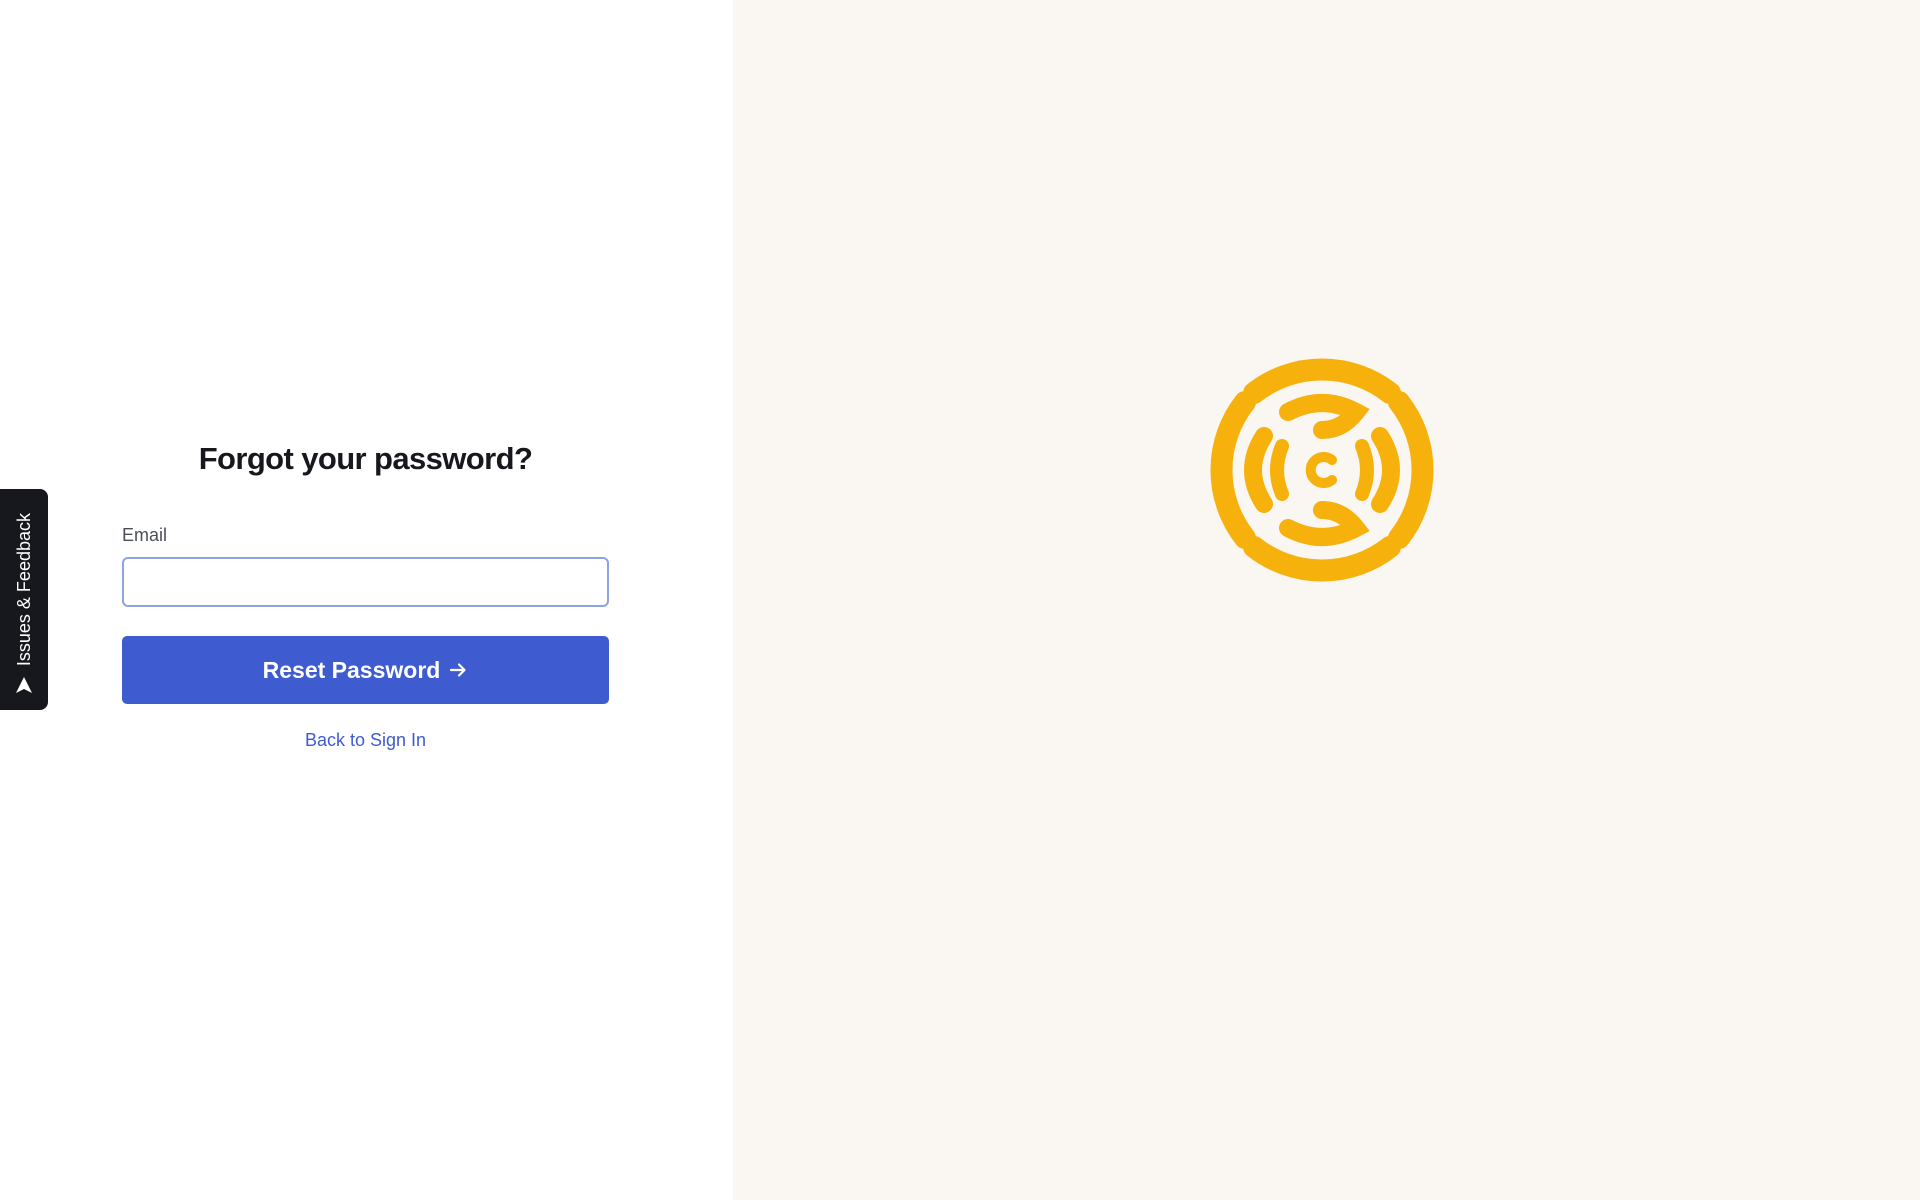 The image size is (1920, 1200). Describe the element at coordinates (1322, 470) in the screenshot. I see `brand-logo-icon` at that location.